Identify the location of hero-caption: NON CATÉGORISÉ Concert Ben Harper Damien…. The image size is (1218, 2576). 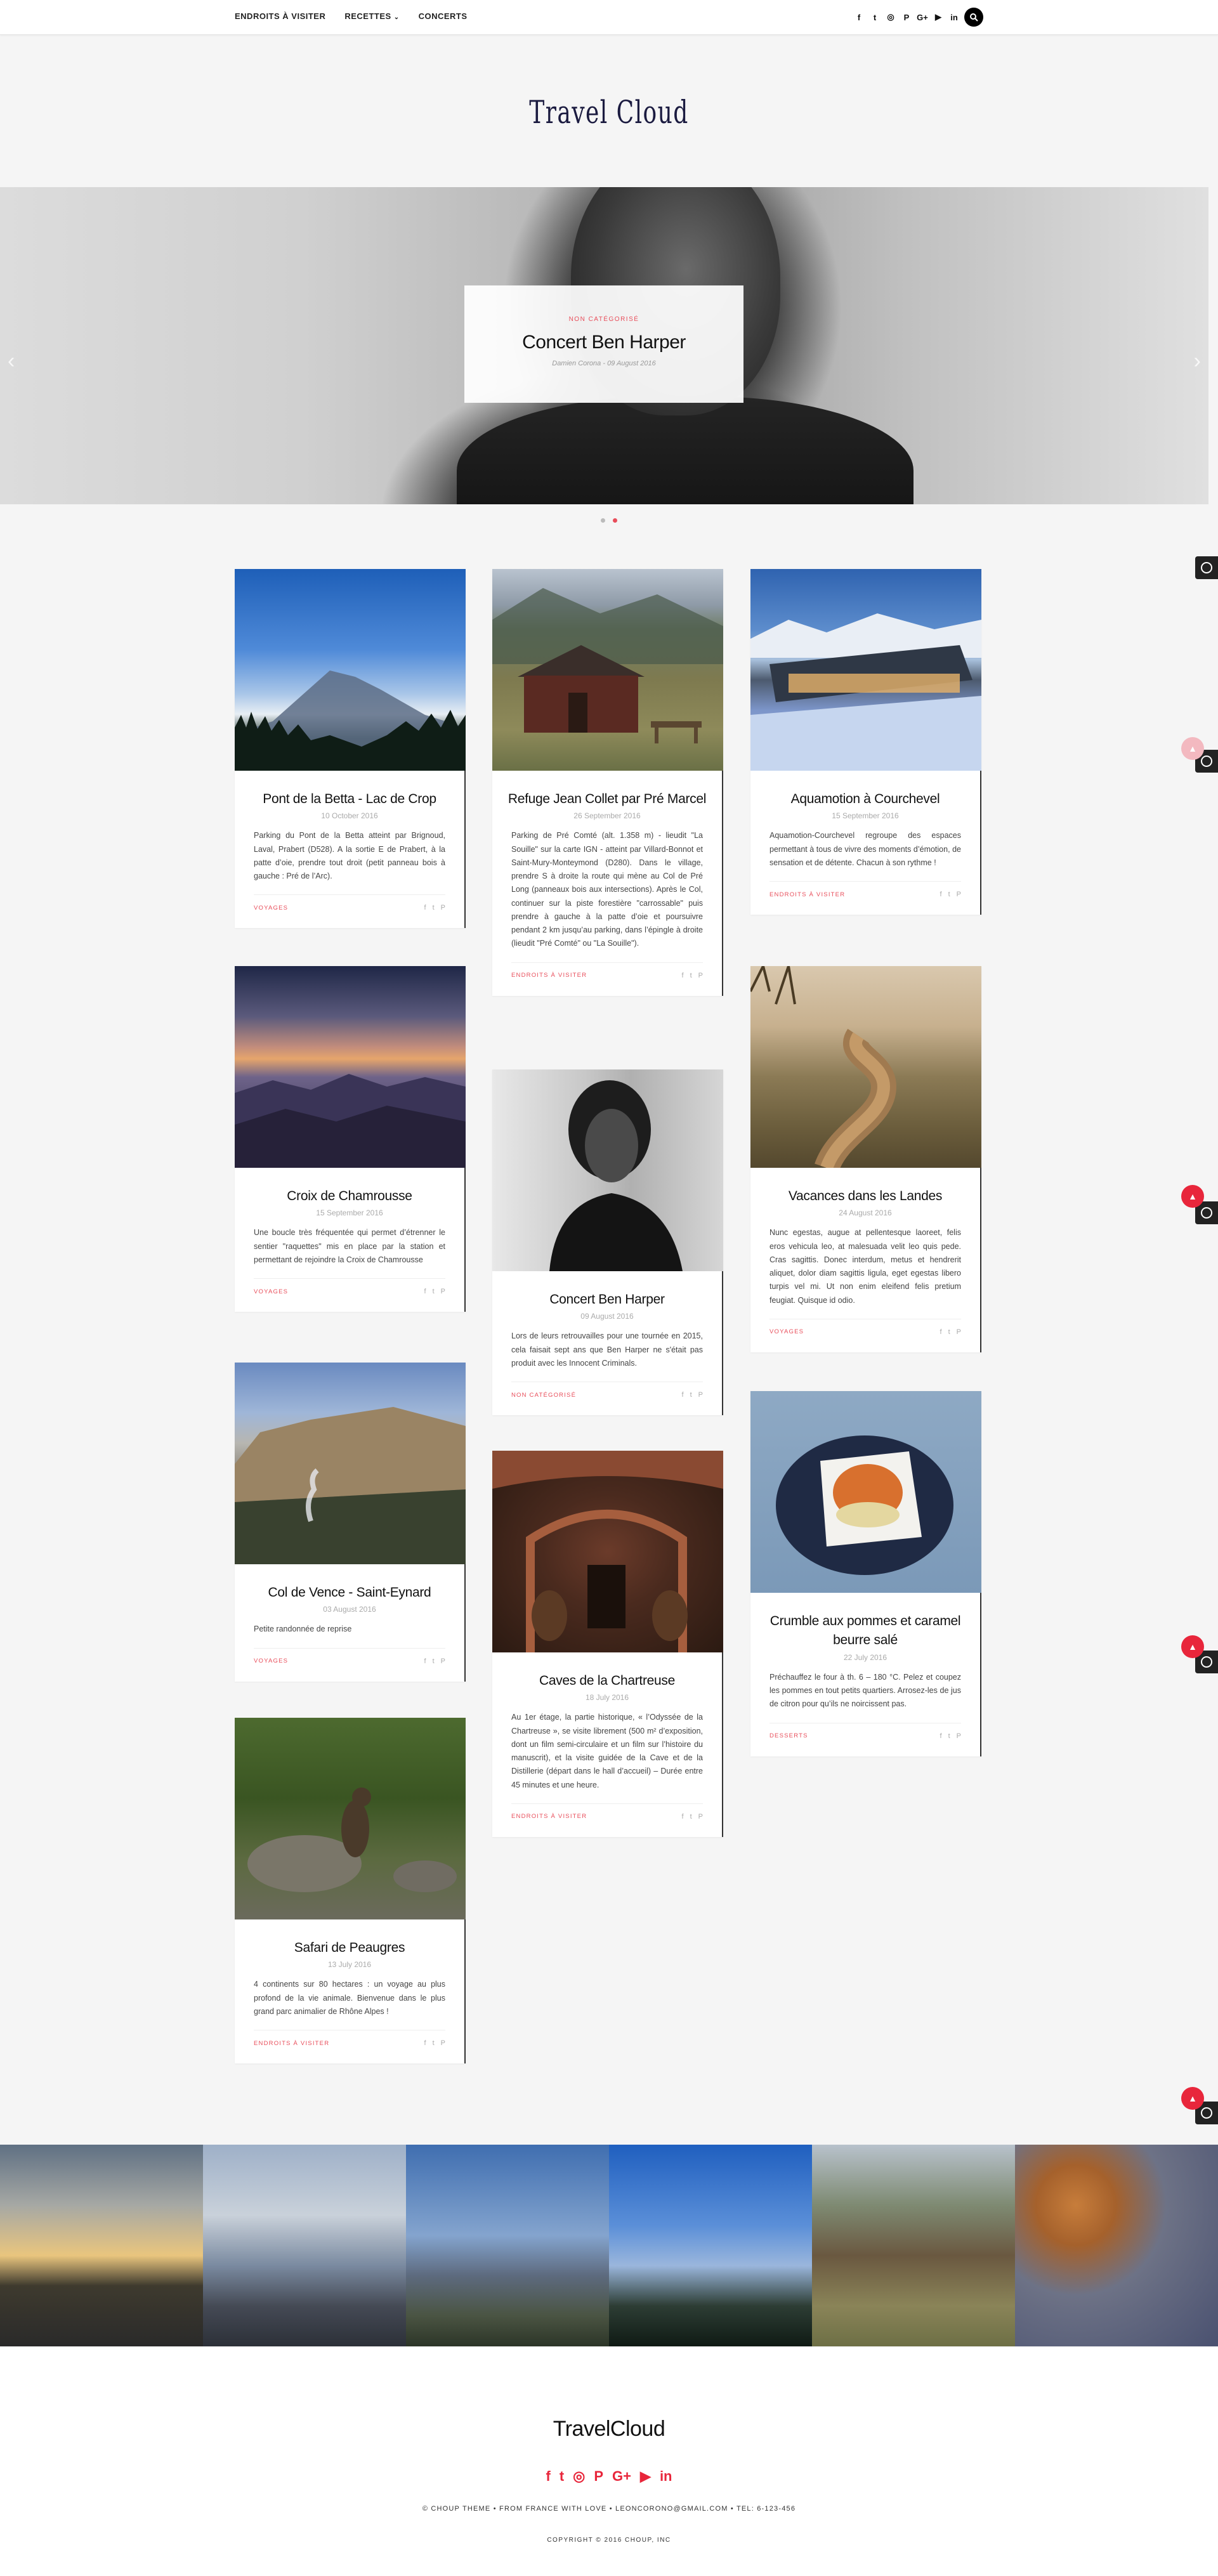
(603, 344).